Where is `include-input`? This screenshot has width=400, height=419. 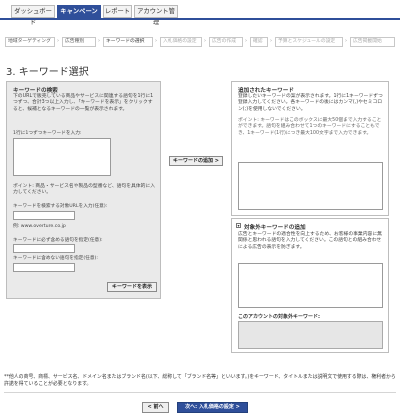
include-input is located at coordinates (44, 248).